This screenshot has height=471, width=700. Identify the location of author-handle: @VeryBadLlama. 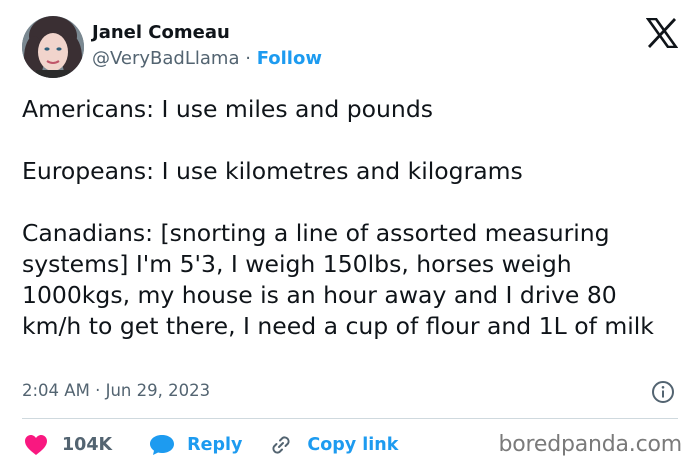
(165, 58).